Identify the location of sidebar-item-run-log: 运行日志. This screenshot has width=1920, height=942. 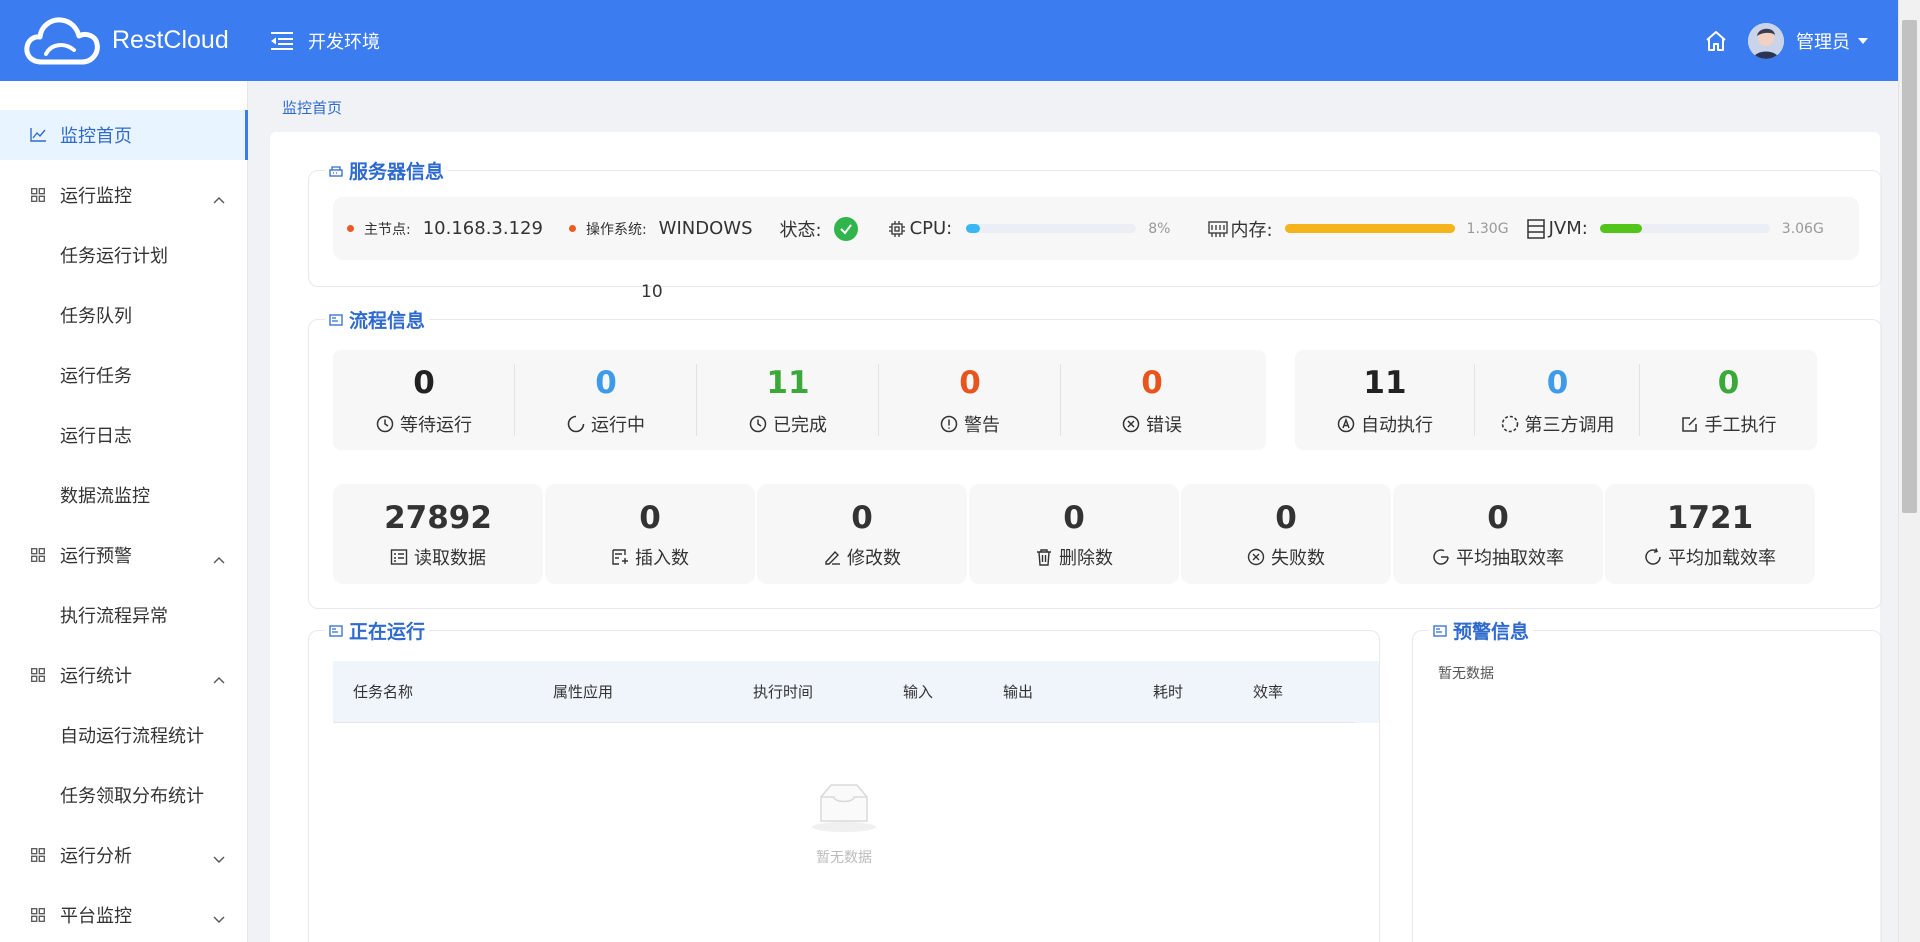
(123, 435).